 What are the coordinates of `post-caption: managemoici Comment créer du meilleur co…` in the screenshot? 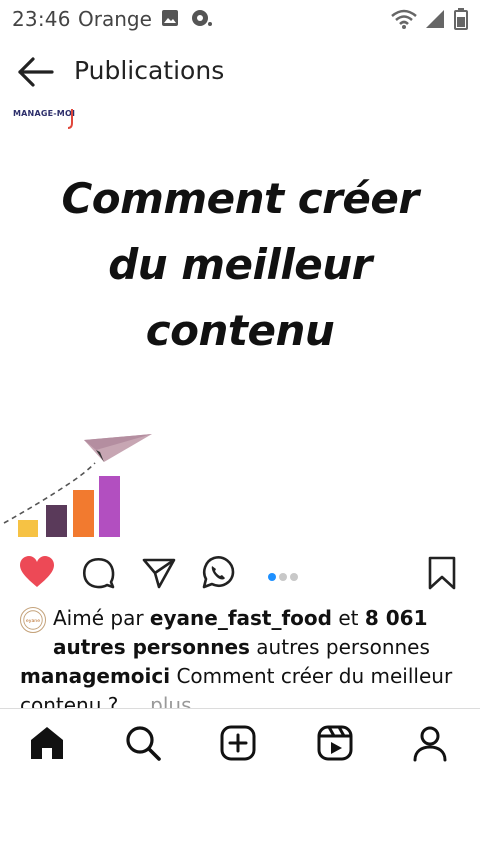 It's located at (245, 685).